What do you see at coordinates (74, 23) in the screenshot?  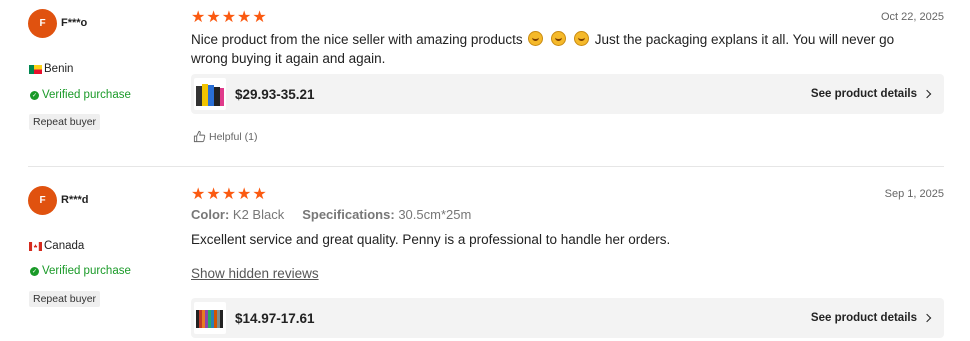 I see `reviewer-name: F***o` at bounding box center [74, 23].